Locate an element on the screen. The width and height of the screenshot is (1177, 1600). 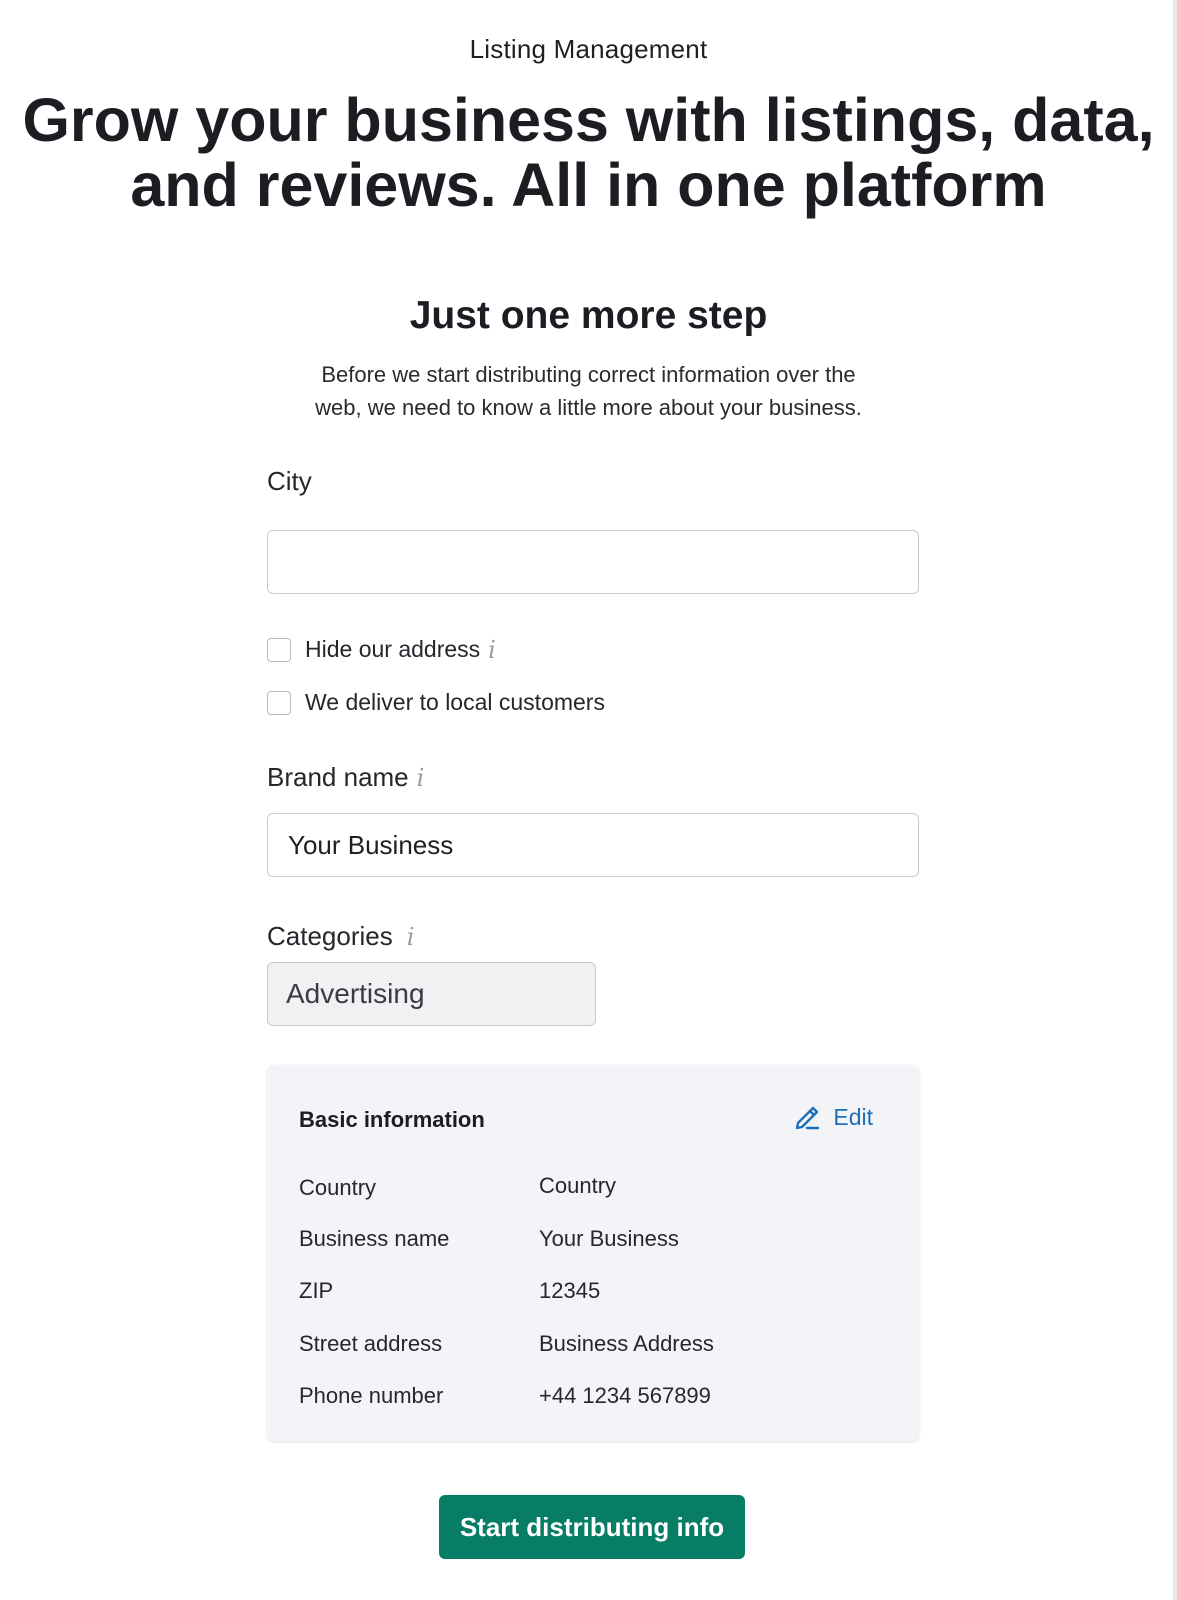
city-label: City is located at coordinates (289, 481).